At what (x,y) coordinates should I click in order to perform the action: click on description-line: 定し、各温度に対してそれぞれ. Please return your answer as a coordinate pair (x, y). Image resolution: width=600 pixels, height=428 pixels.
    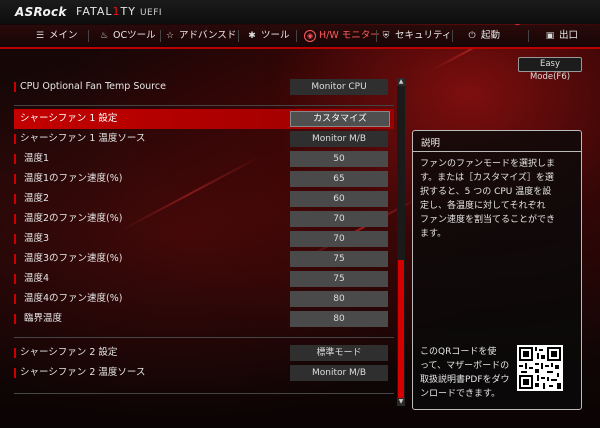
    Looking at the image, I should click on (483, 206).